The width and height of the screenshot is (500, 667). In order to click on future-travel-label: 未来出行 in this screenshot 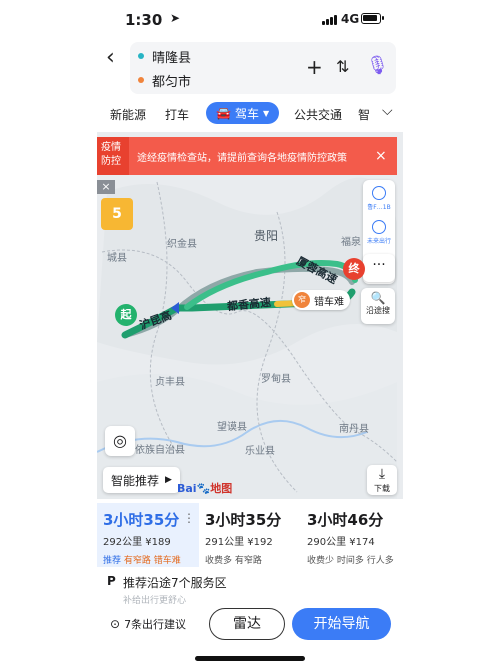, I will do `click(378, 241)`.